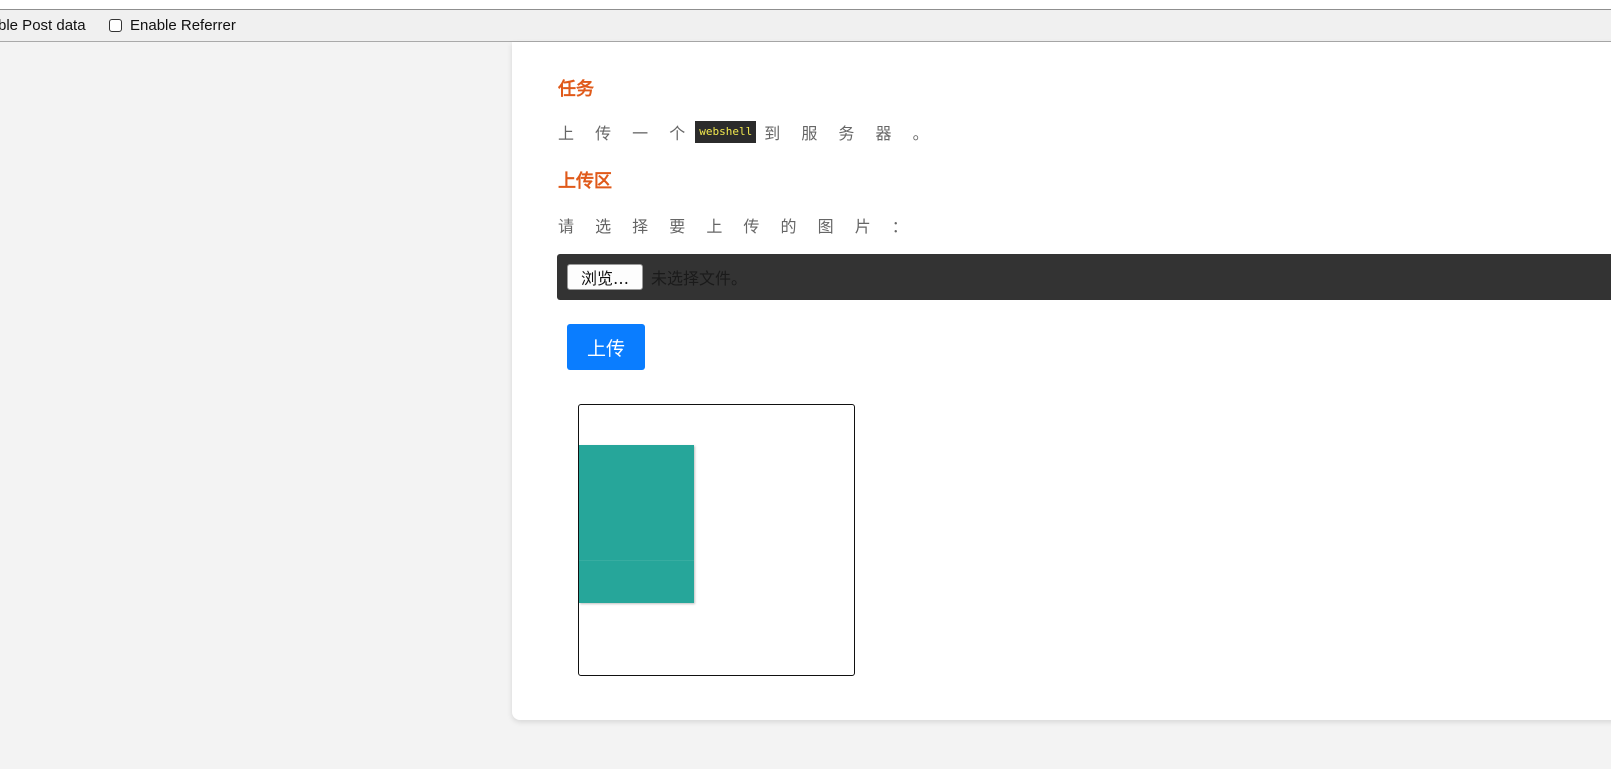 The width and height of the screenshot is (1611, 769). I want to click on referrer-label: Enable Referrer, so click(183, 25).